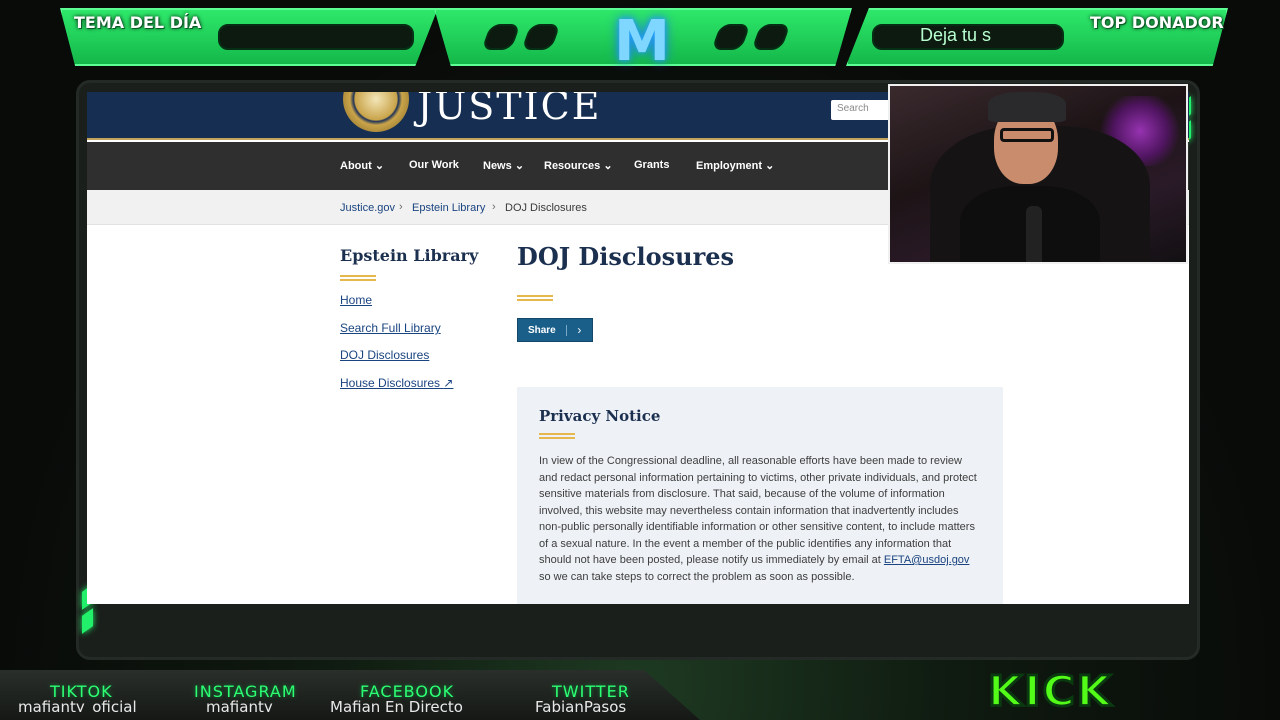 The image size is (1280, 720). What do you see at coordinates (509, 110) in the screenshot?
I see `site-header-word: JUSTICE` at bounding box center [509, 110].